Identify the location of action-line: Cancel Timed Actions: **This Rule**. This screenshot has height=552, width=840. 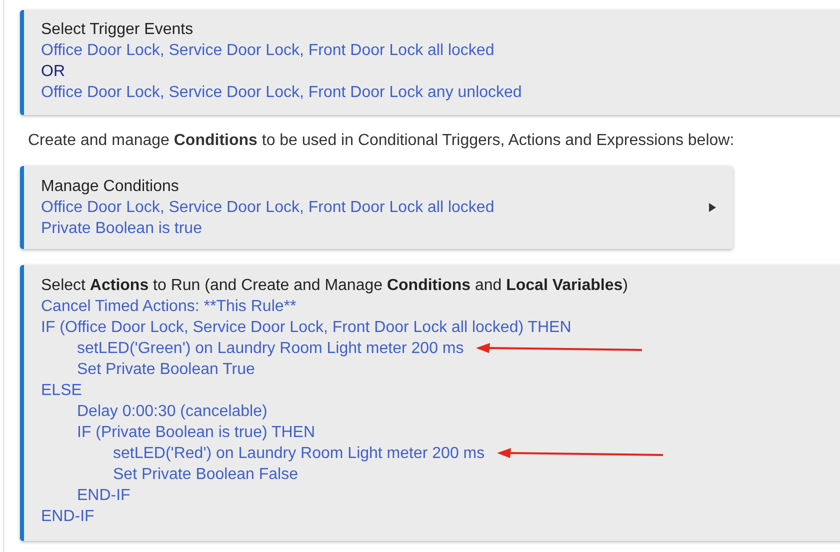
(168, 306).